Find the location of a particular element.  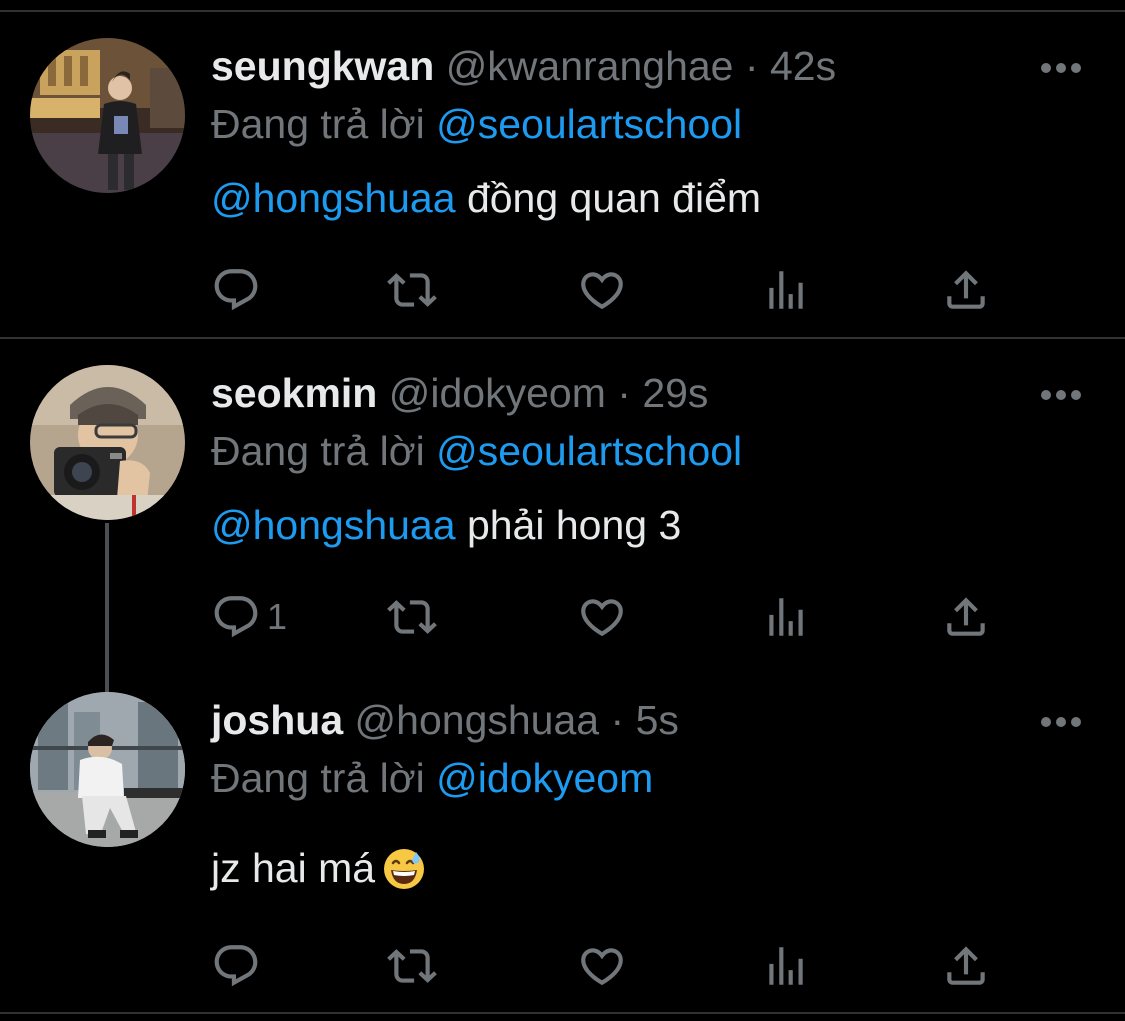

username: @hongshuaa is located at coordinates (477, 720).